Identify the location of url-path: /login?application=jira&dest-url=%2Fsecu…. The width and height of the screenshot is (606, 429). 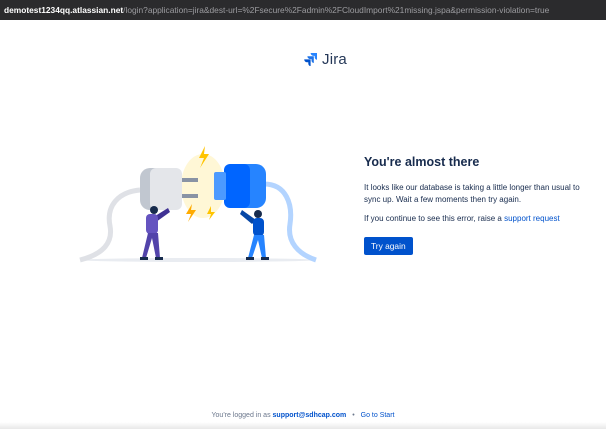
(336, 10).